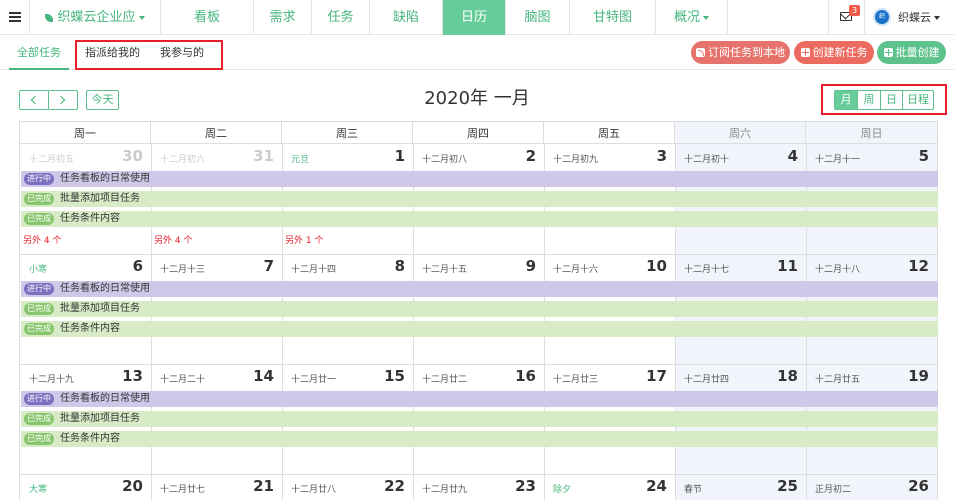  I want to click on day-cell: 十二月初六 31, so click(216, 157).